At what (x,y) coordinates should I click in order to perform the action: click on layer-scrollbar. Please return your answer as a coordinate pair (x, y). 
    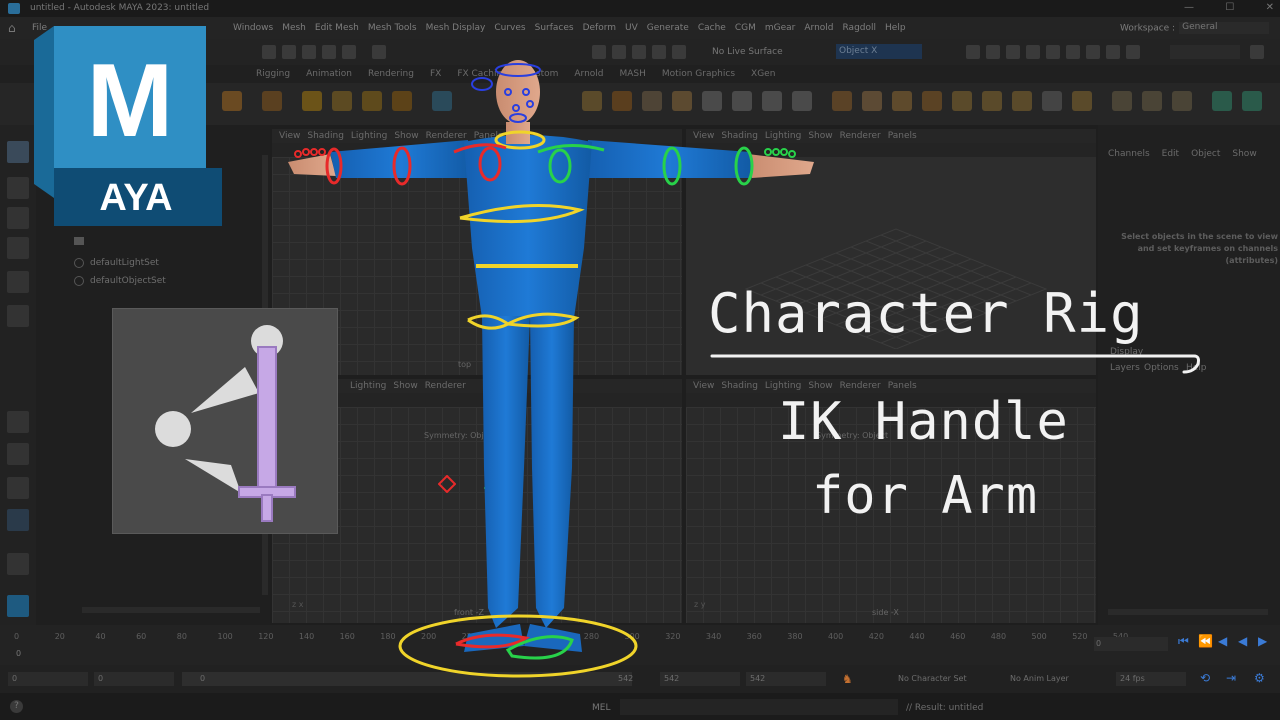
    Looking at the image, I should click on (1188, 612).